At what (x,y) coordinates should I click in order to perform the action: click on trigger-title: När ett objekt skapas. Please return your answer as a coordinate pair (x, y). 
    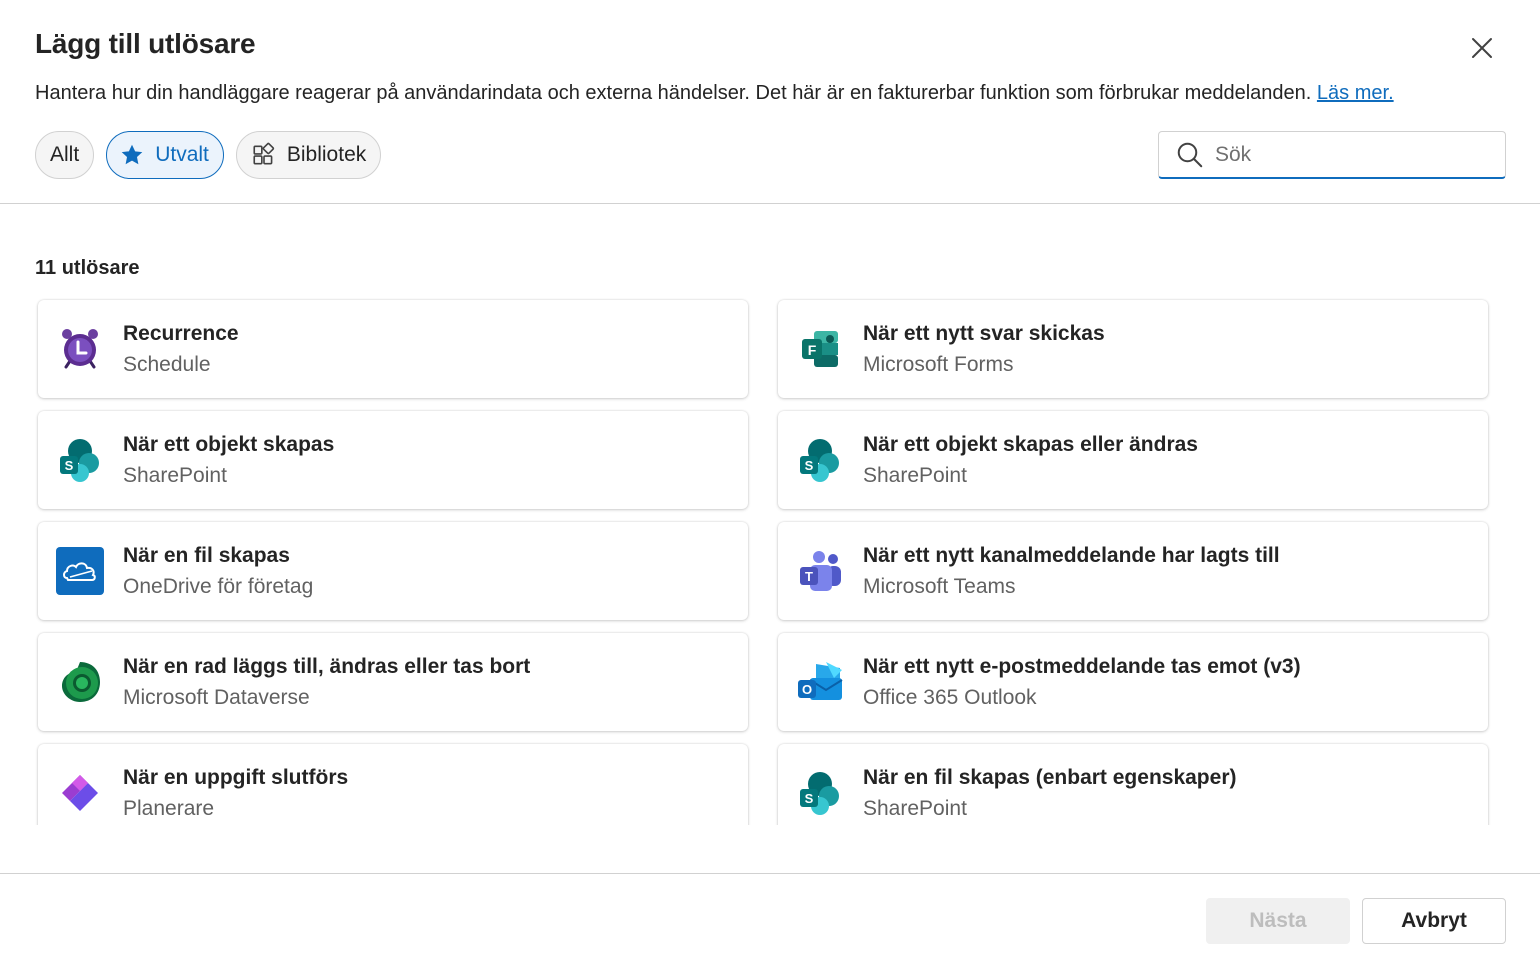
    Looking at the image, I should click on (229, 444).